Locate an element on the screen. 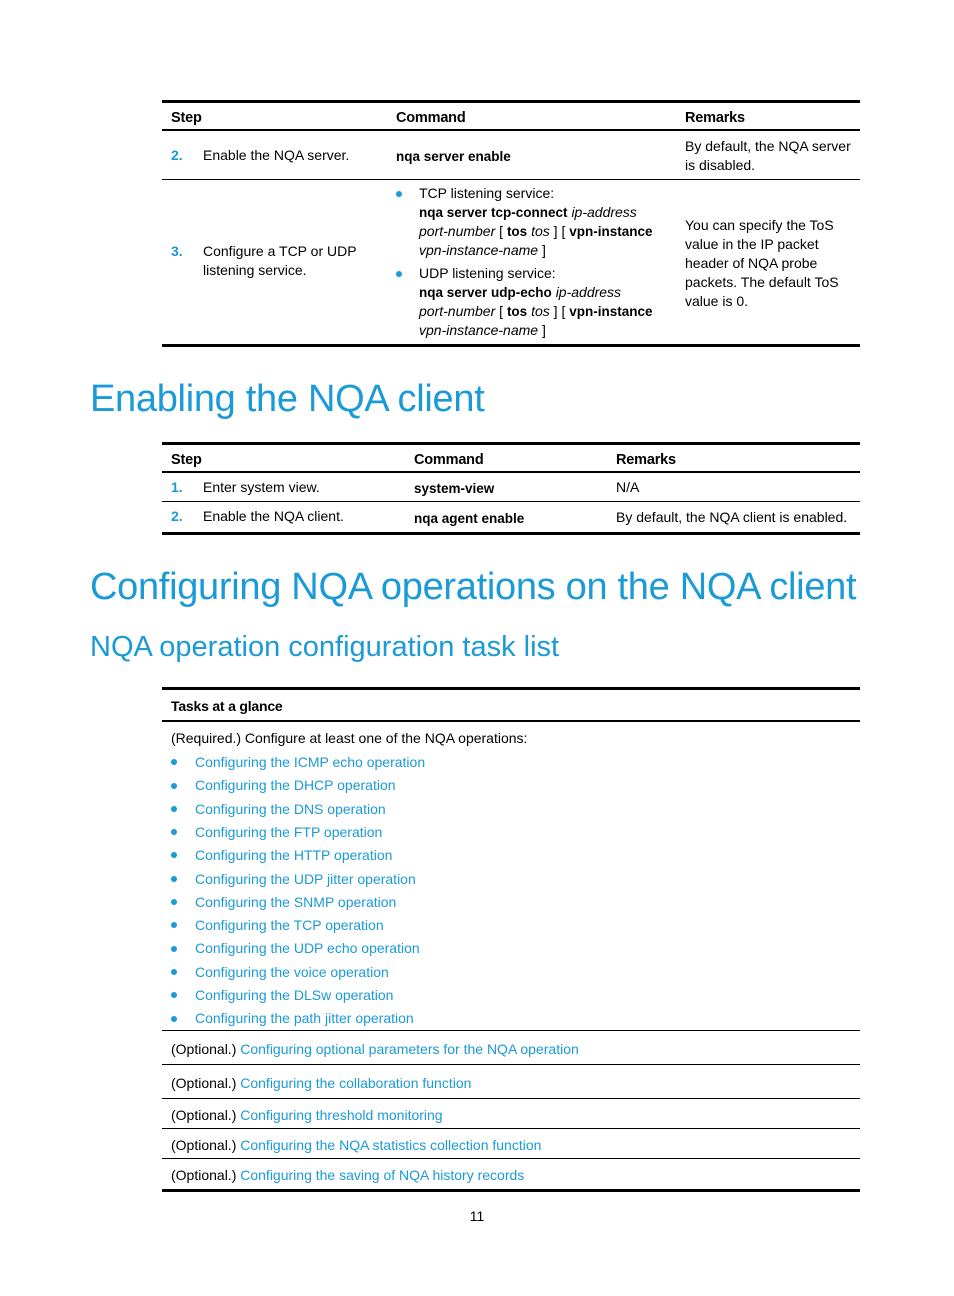  table-bottom-rule is located at coordinates (511, 533).